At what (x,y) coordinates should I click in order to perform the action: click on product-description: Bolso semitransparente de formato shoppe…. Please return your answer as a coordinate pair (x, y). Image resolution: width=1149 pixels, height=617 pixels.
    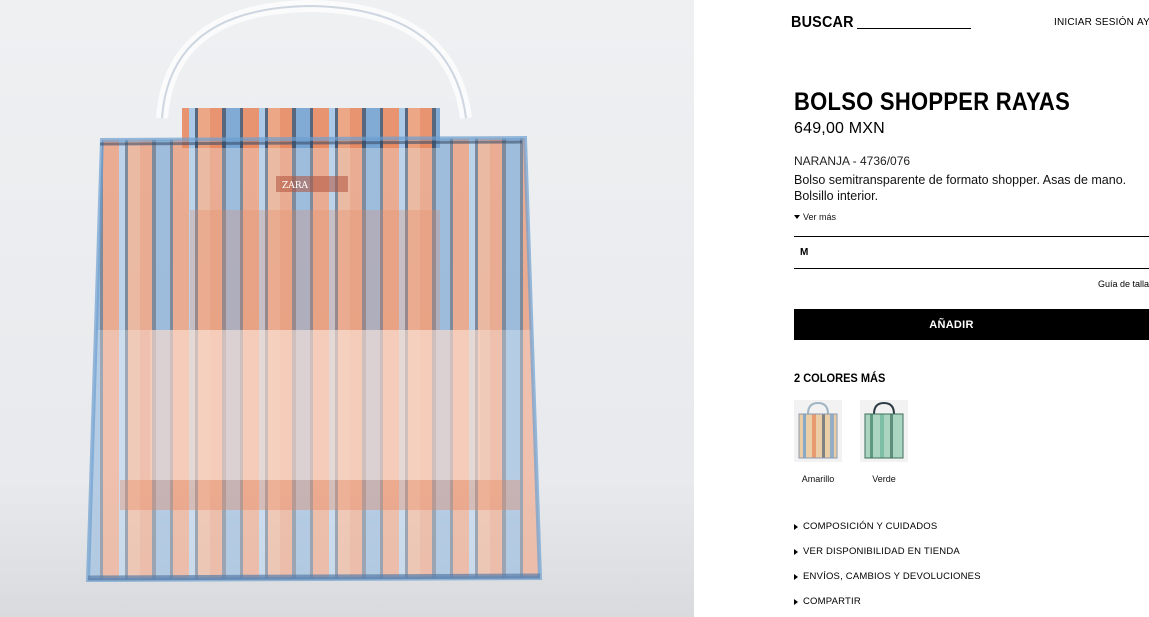
    Looking at the image, I should click on (960, 188).